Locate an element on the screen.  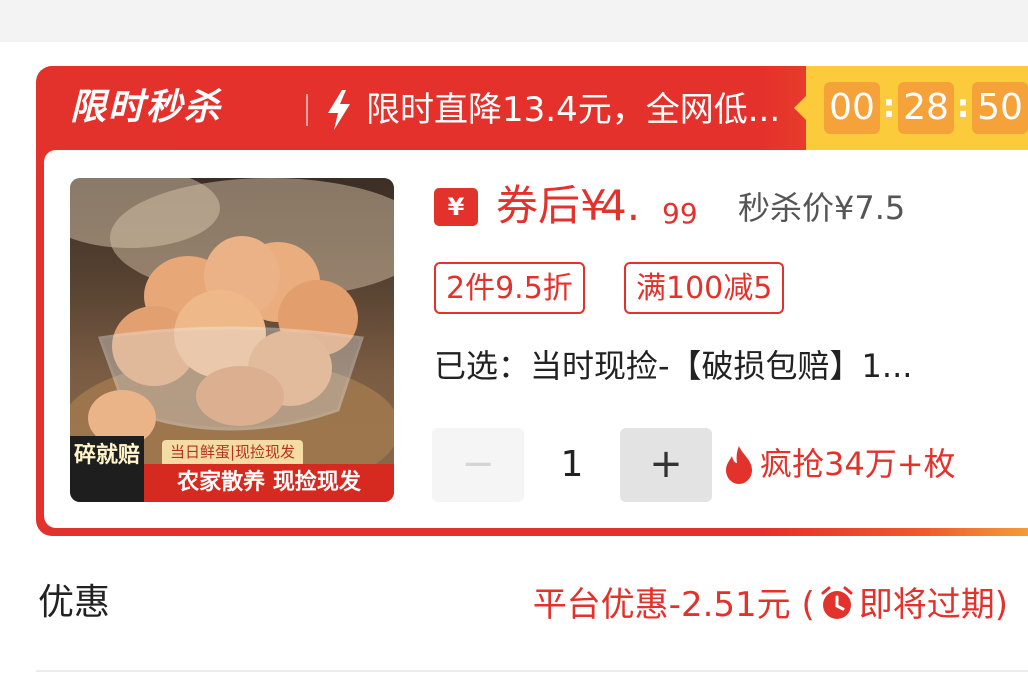
coupon-icon: ¥ is located at coordinates (456, 207).